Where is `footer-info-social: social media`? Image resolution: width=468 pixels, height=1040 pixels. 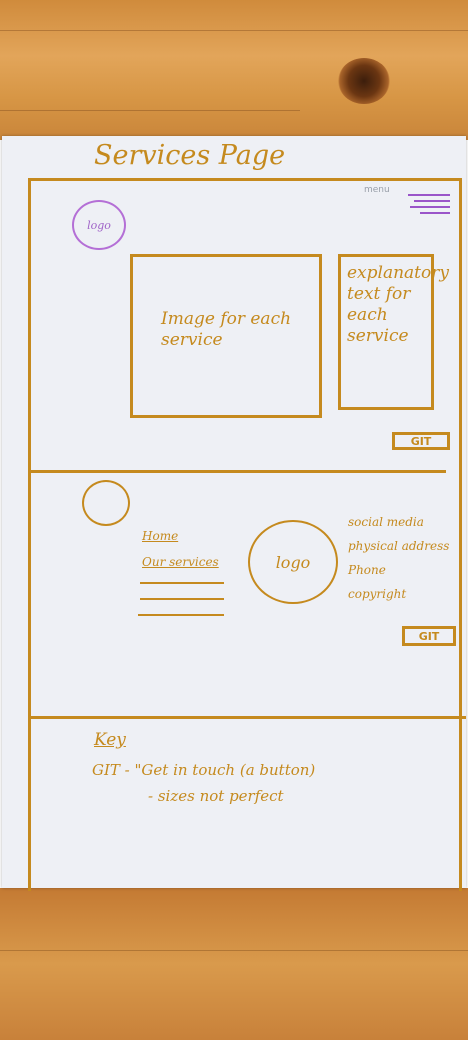 footer-info-social: social media is located at coordinates (386, 522).